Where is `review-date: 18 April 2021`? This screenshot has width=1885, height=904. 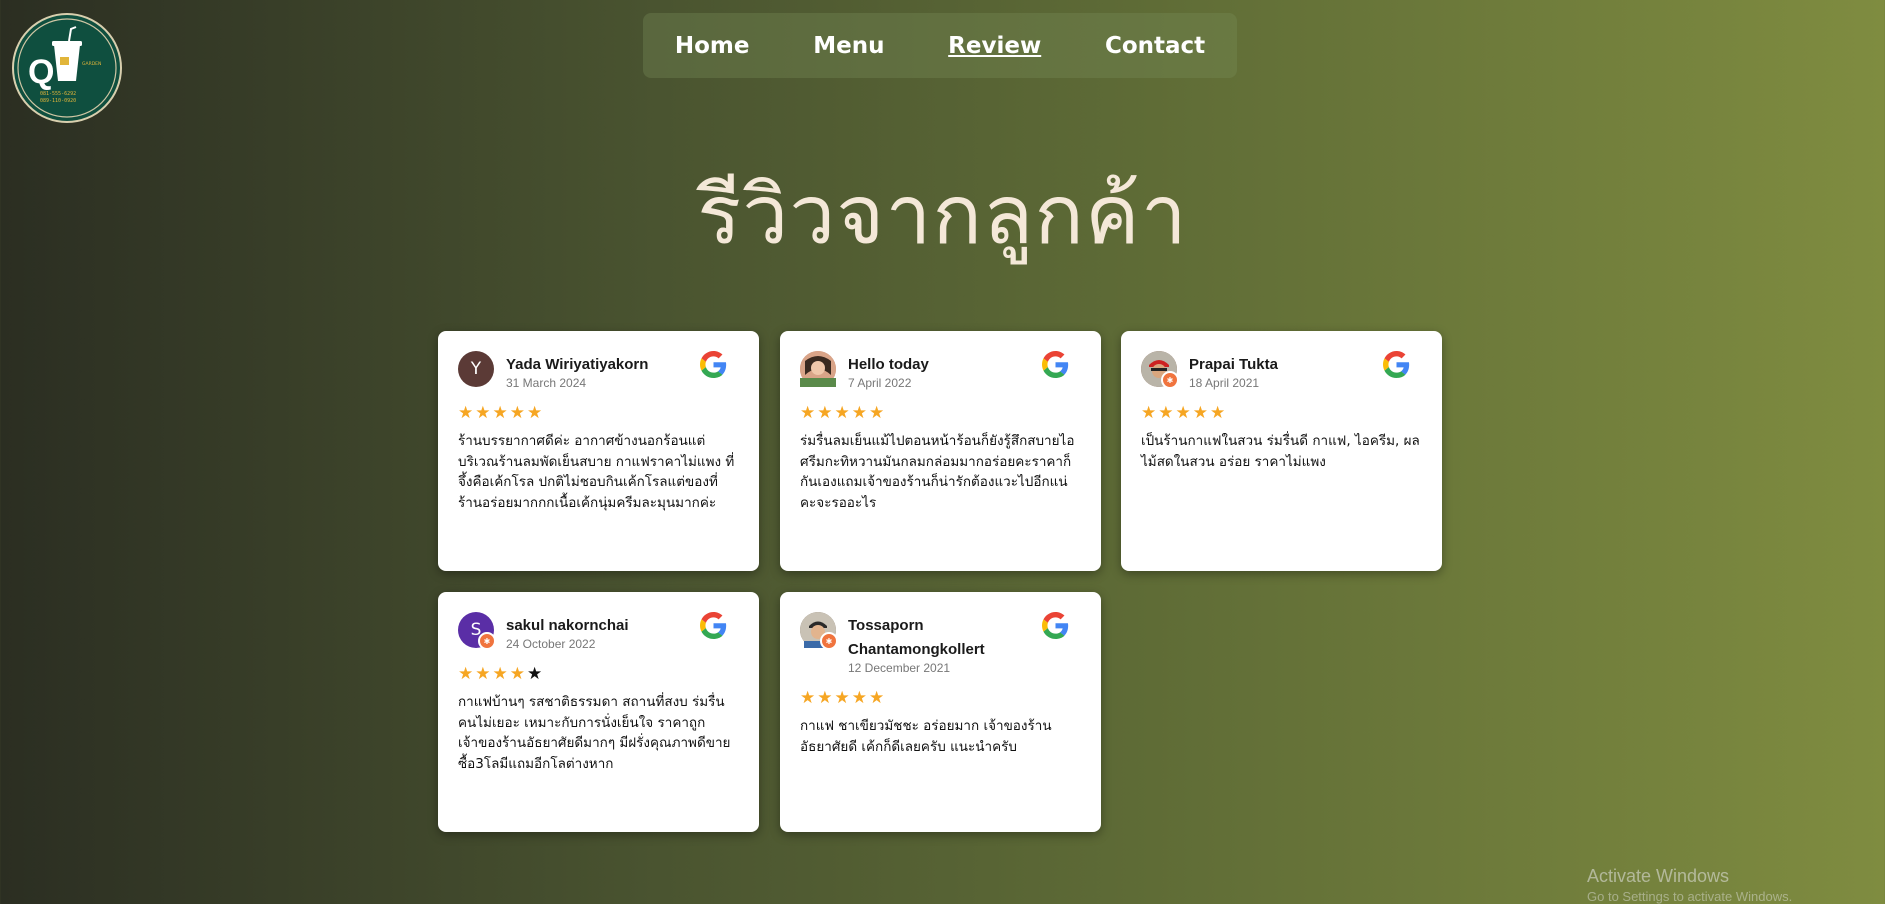
review-date: 18 April 2021 is located at coordinates (1224, 383).